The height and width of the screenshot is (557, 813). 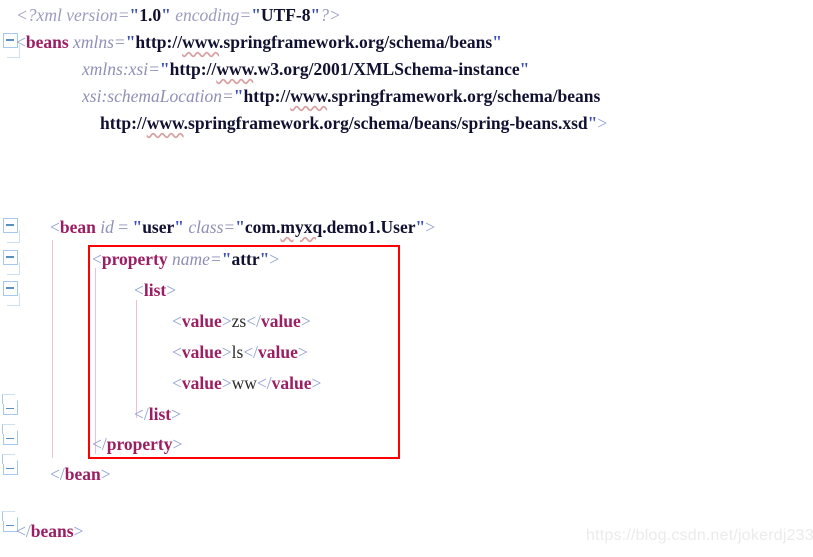 What do you see at coordinates (104, 227) in the screenshot?
I see `code-token-attr: id` at bounding box center [104, 227].